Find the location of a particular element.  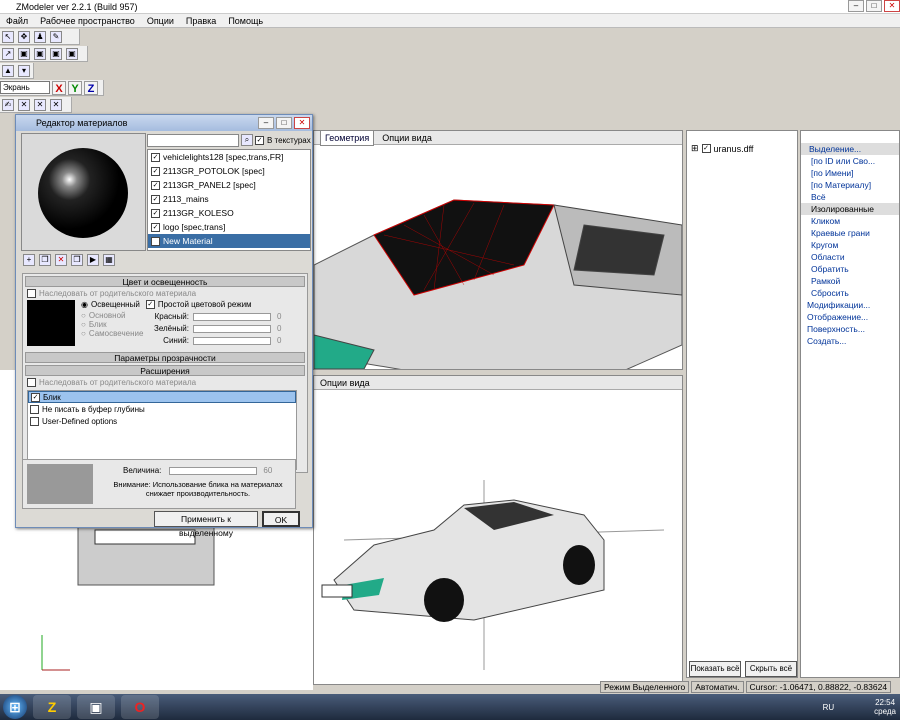

list-item: ✓ 2113GR_KOLESO is located at coordinates (229, 213).